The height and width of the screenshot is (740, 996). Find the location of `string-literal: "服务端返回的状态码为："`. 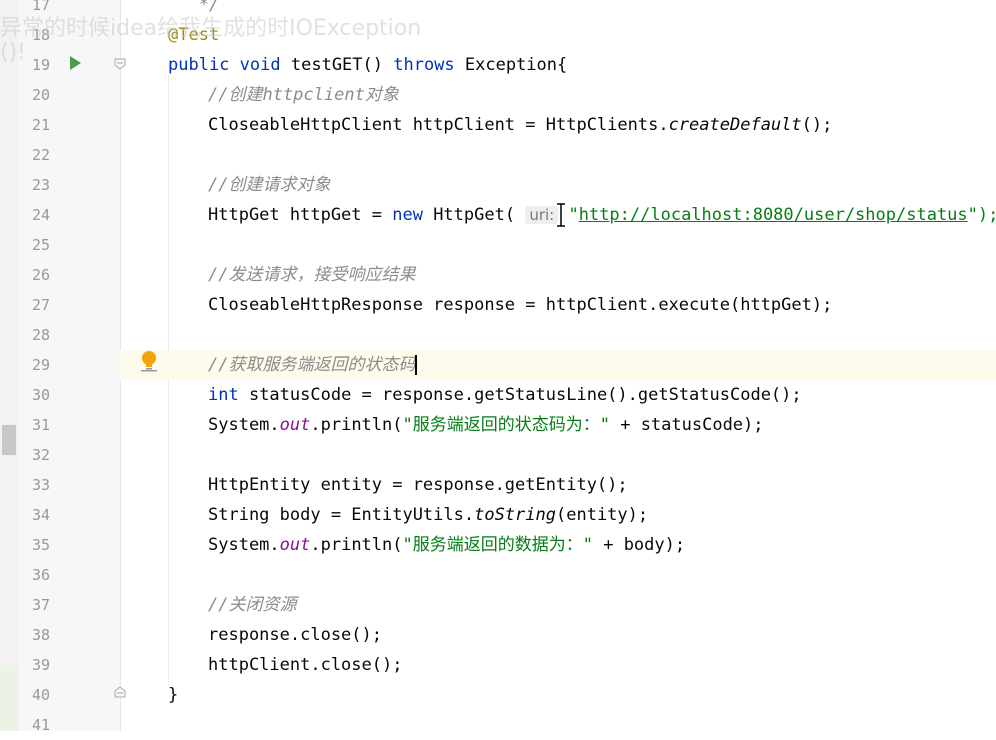

string-literal: "服务端返回的状态码为：" is located at coordinates (506, 425).